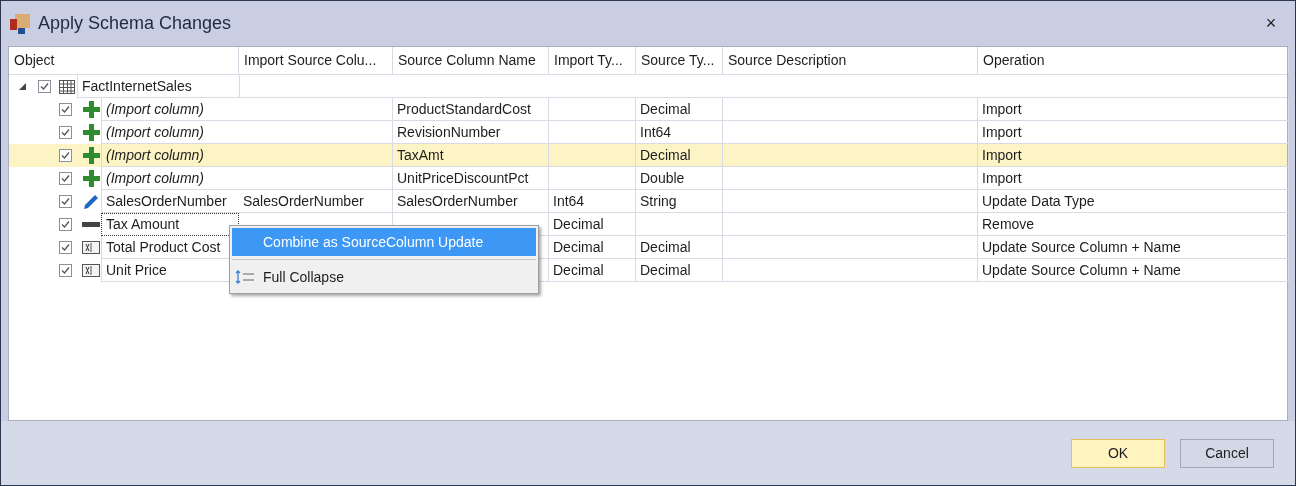 The height and width of the screenshot is (486, 1296). What do you see at coordinates (1133, 224) in the screenshot?
I see `table-cell: Remove` at bounding box center [1133, 224].